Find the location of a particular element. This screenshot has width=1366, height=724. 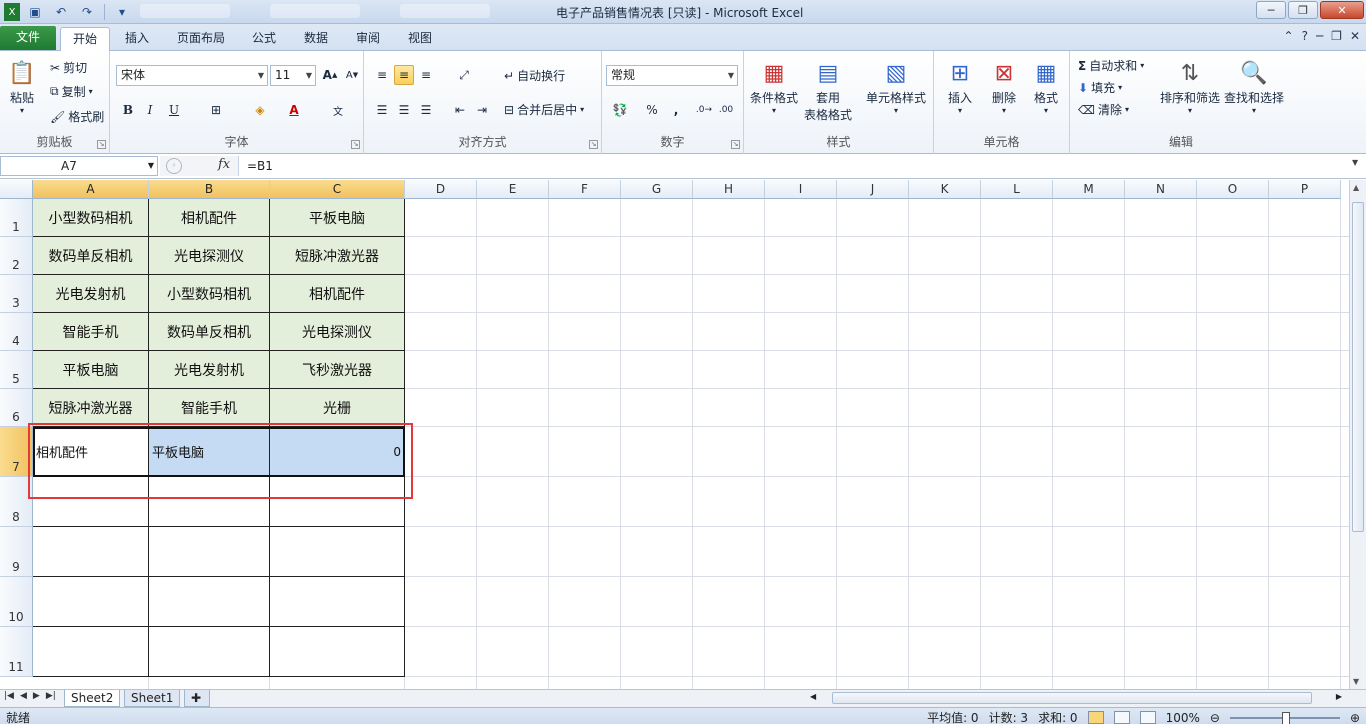

comma-style-icon: , is located at coordinates (676, 110).